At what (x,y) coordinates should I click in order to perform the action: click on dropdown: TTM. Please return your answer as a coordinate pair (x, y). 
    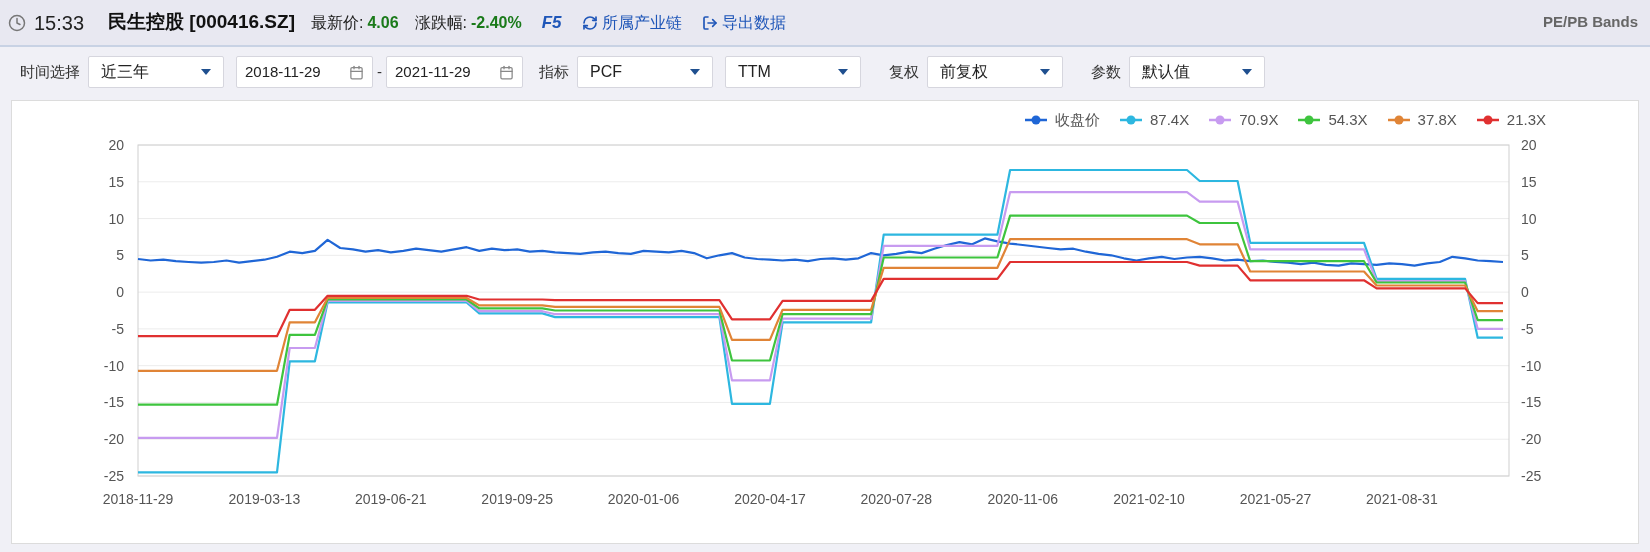
    Looking at the image, I should click on (793, 72).